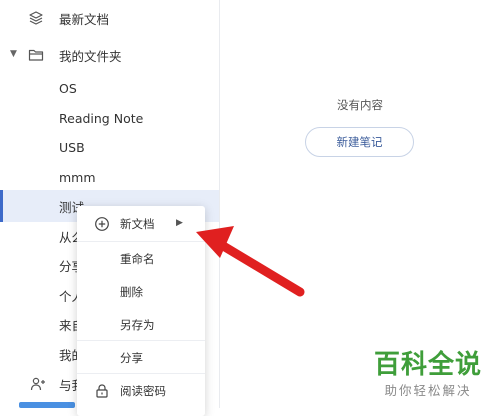 This screenshot has height=416, width=500. I want to click on menu-item-label: 分享, so click(131, 358).